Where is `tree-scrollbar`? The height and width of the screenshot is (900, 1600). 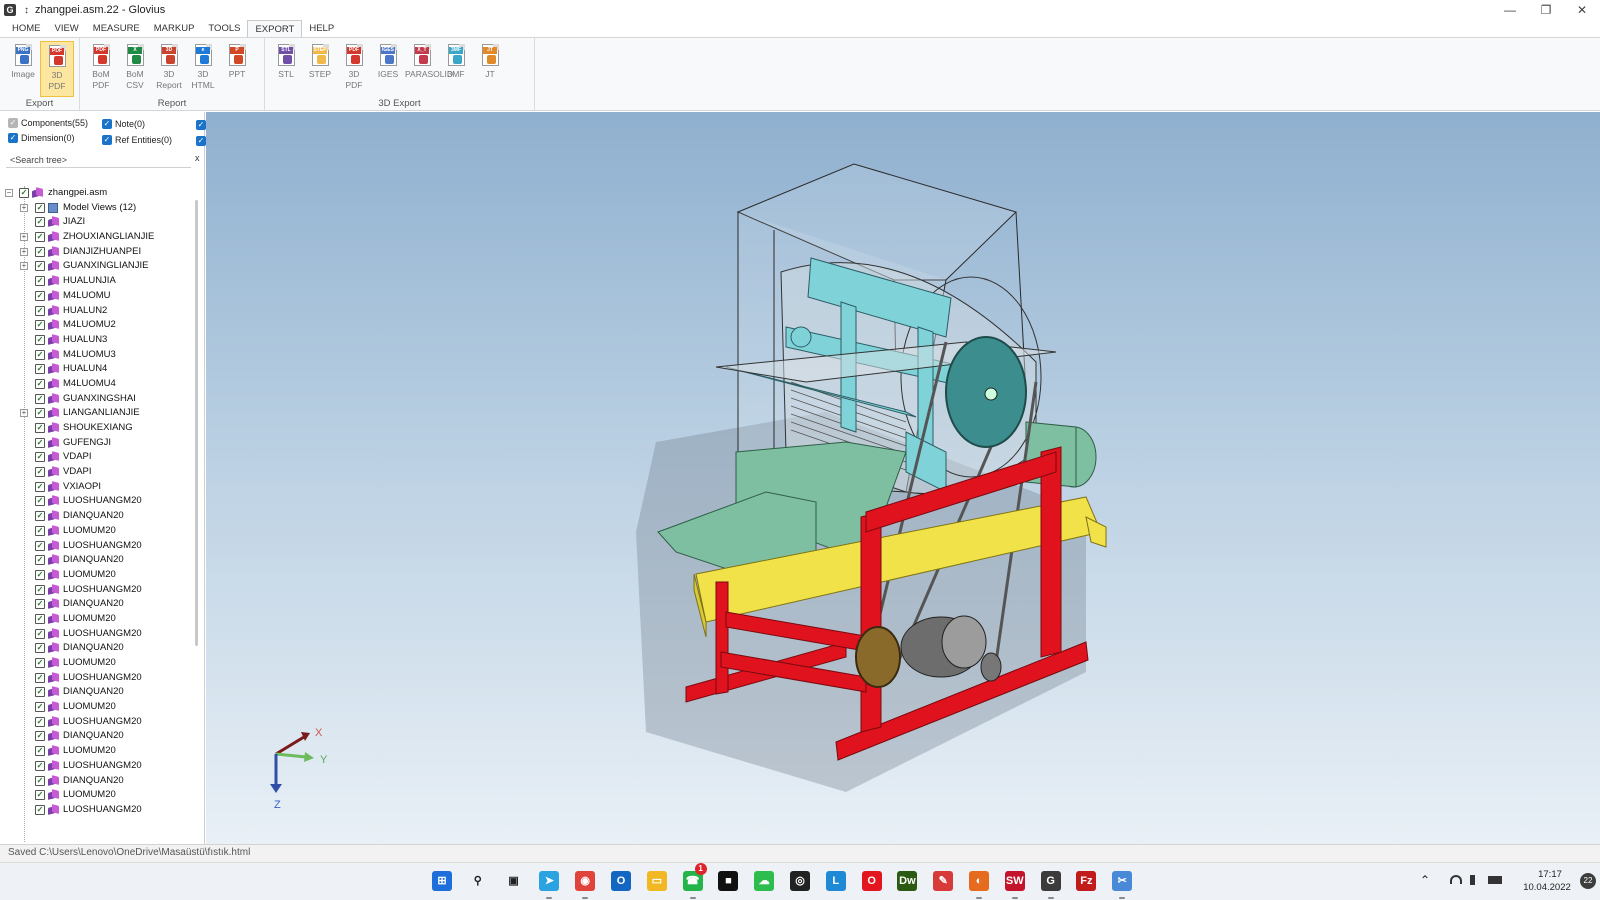
tree-scrollbar is located at coordinates (196, 423).